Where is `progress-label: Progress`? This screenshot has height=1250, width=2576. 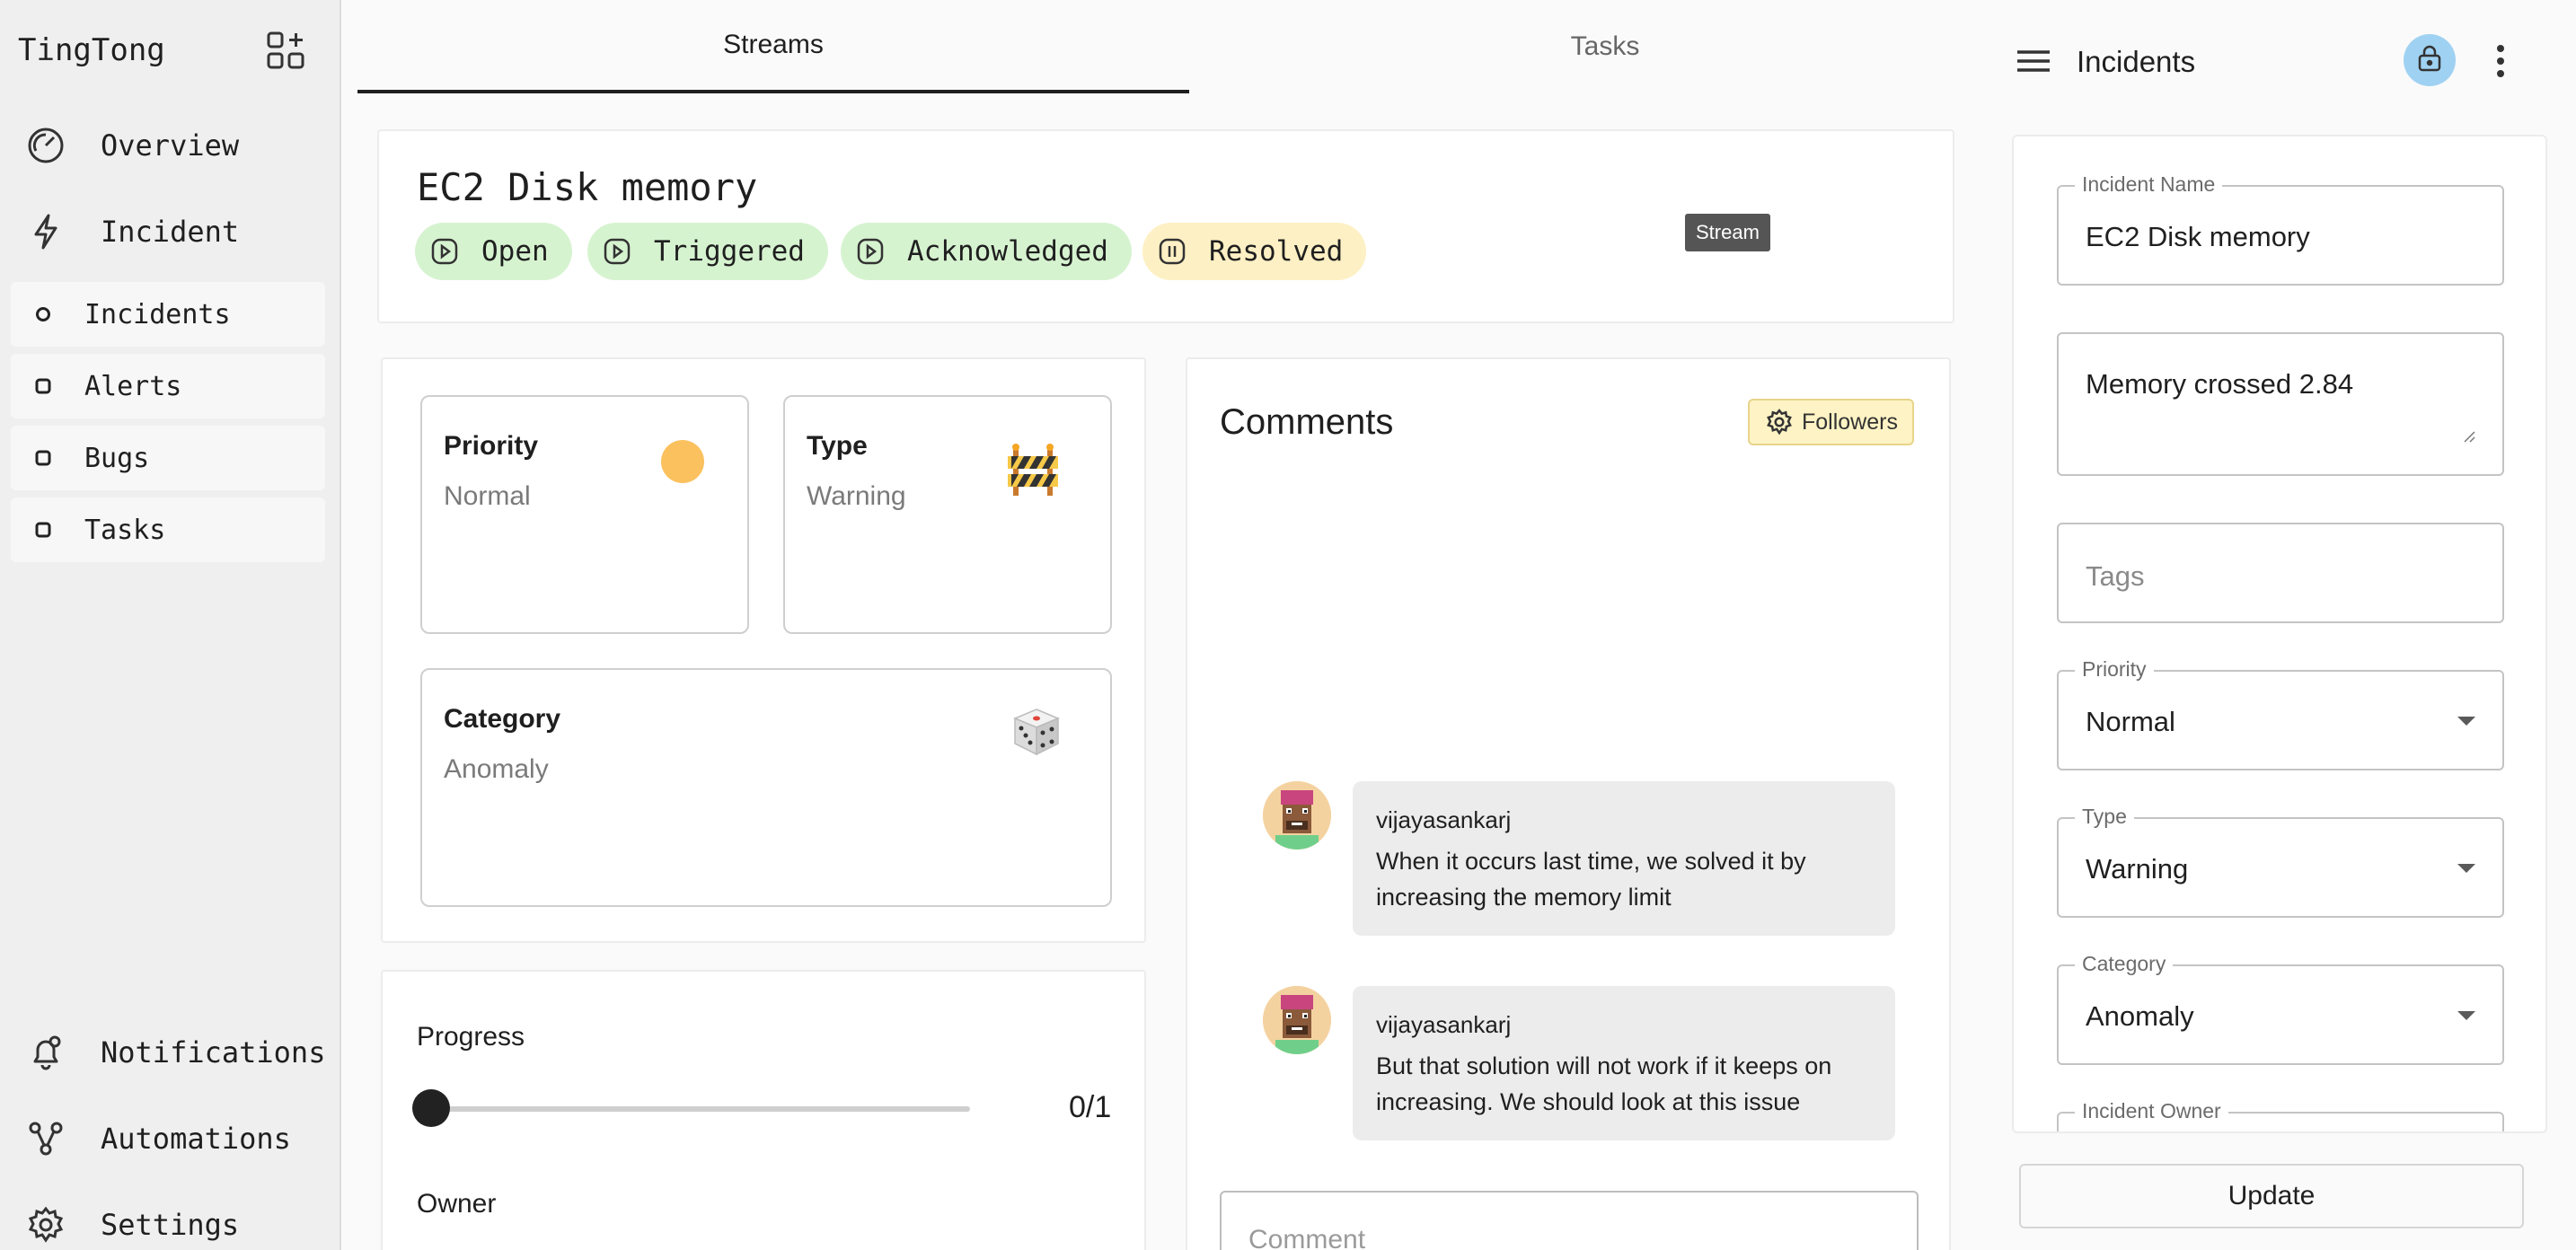 progress-label: Progress is located at coordinates (471, 1037).